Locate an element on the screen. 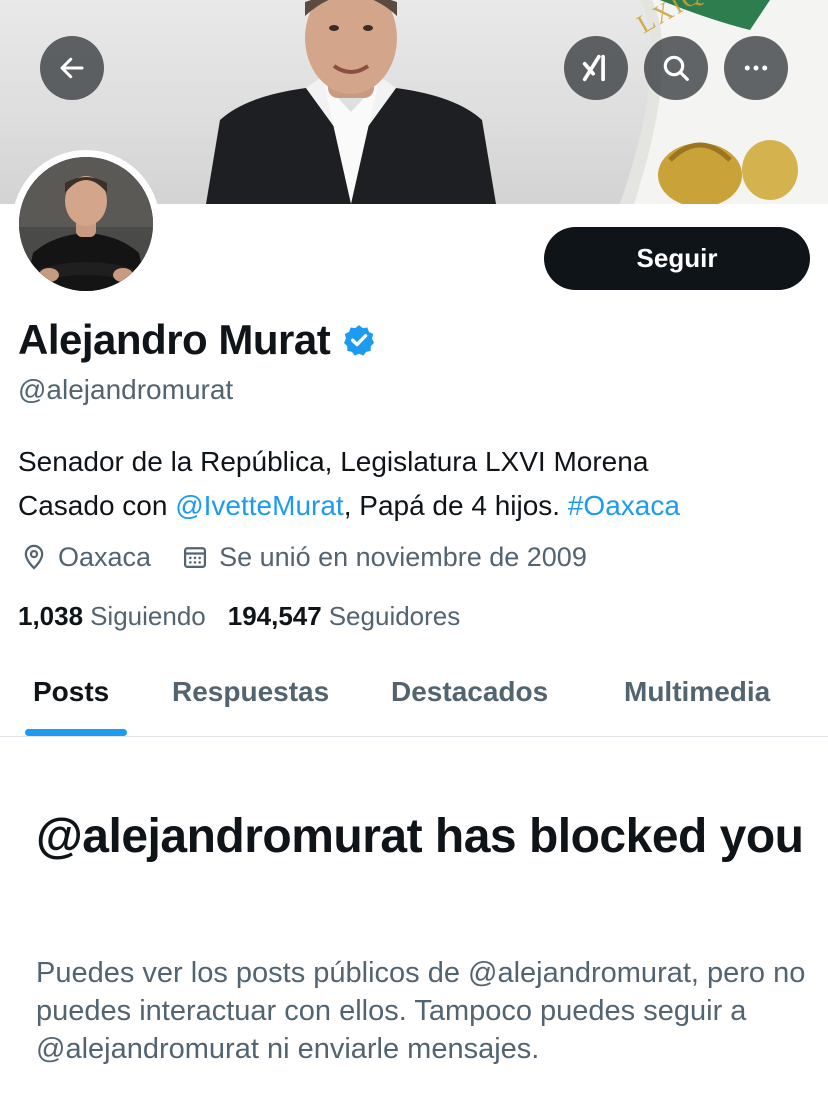 This screenshot has width=828, height=1112. more-horizontal-icon is located at coordinates (756, 68).